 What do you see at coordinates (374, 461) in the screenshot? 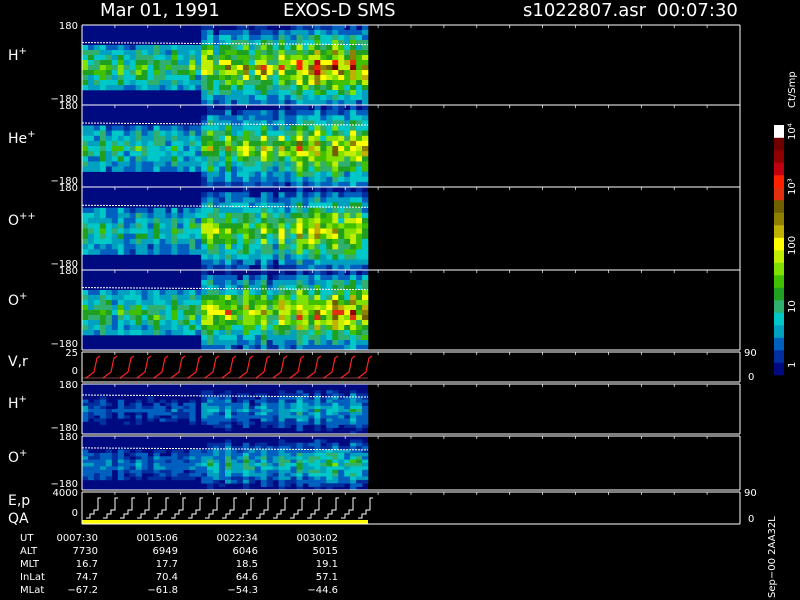
I see `panel-6: O+180−180` at bounding box center [374, 461].